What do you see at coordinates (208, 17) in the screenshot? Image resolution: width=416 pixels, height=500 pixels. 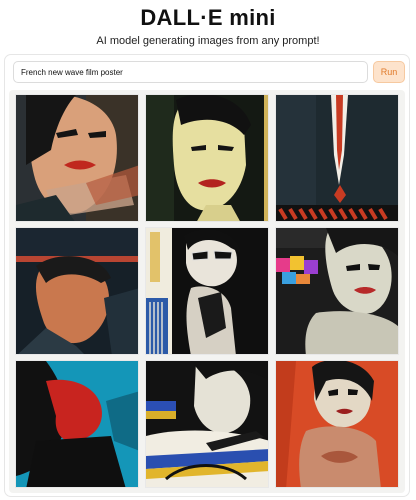 I see `app-title: DALL·E mini` at bounding box center [208, 17].